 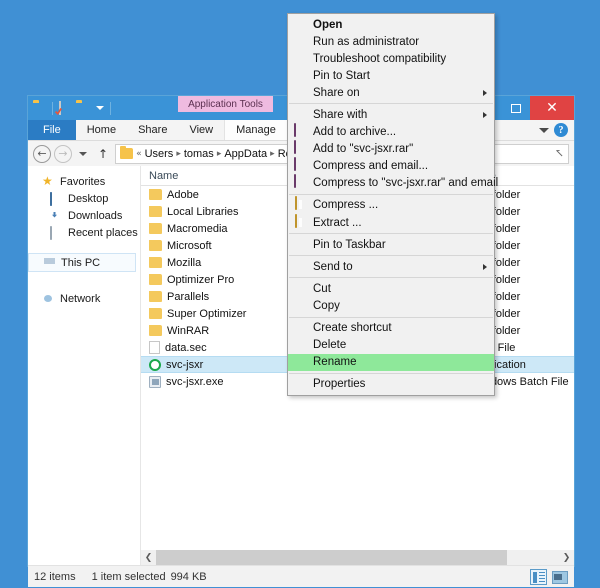 What do you see at coordinates (391, 24) in the screenshot?
I see `menu-item-open: Open` at bounding box center [391, 24].